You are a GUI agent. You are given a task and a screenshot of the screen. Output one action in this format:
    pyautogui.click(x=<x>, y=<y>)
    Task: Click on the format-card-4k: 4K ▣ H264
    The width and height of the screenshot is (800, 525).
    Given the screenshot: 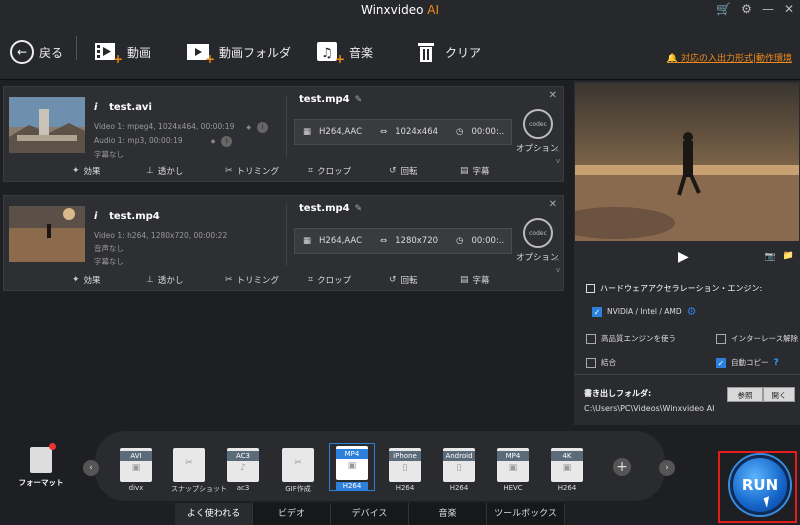 What is the action you would take?
    pyautogui.click(x=567, y=470)
    